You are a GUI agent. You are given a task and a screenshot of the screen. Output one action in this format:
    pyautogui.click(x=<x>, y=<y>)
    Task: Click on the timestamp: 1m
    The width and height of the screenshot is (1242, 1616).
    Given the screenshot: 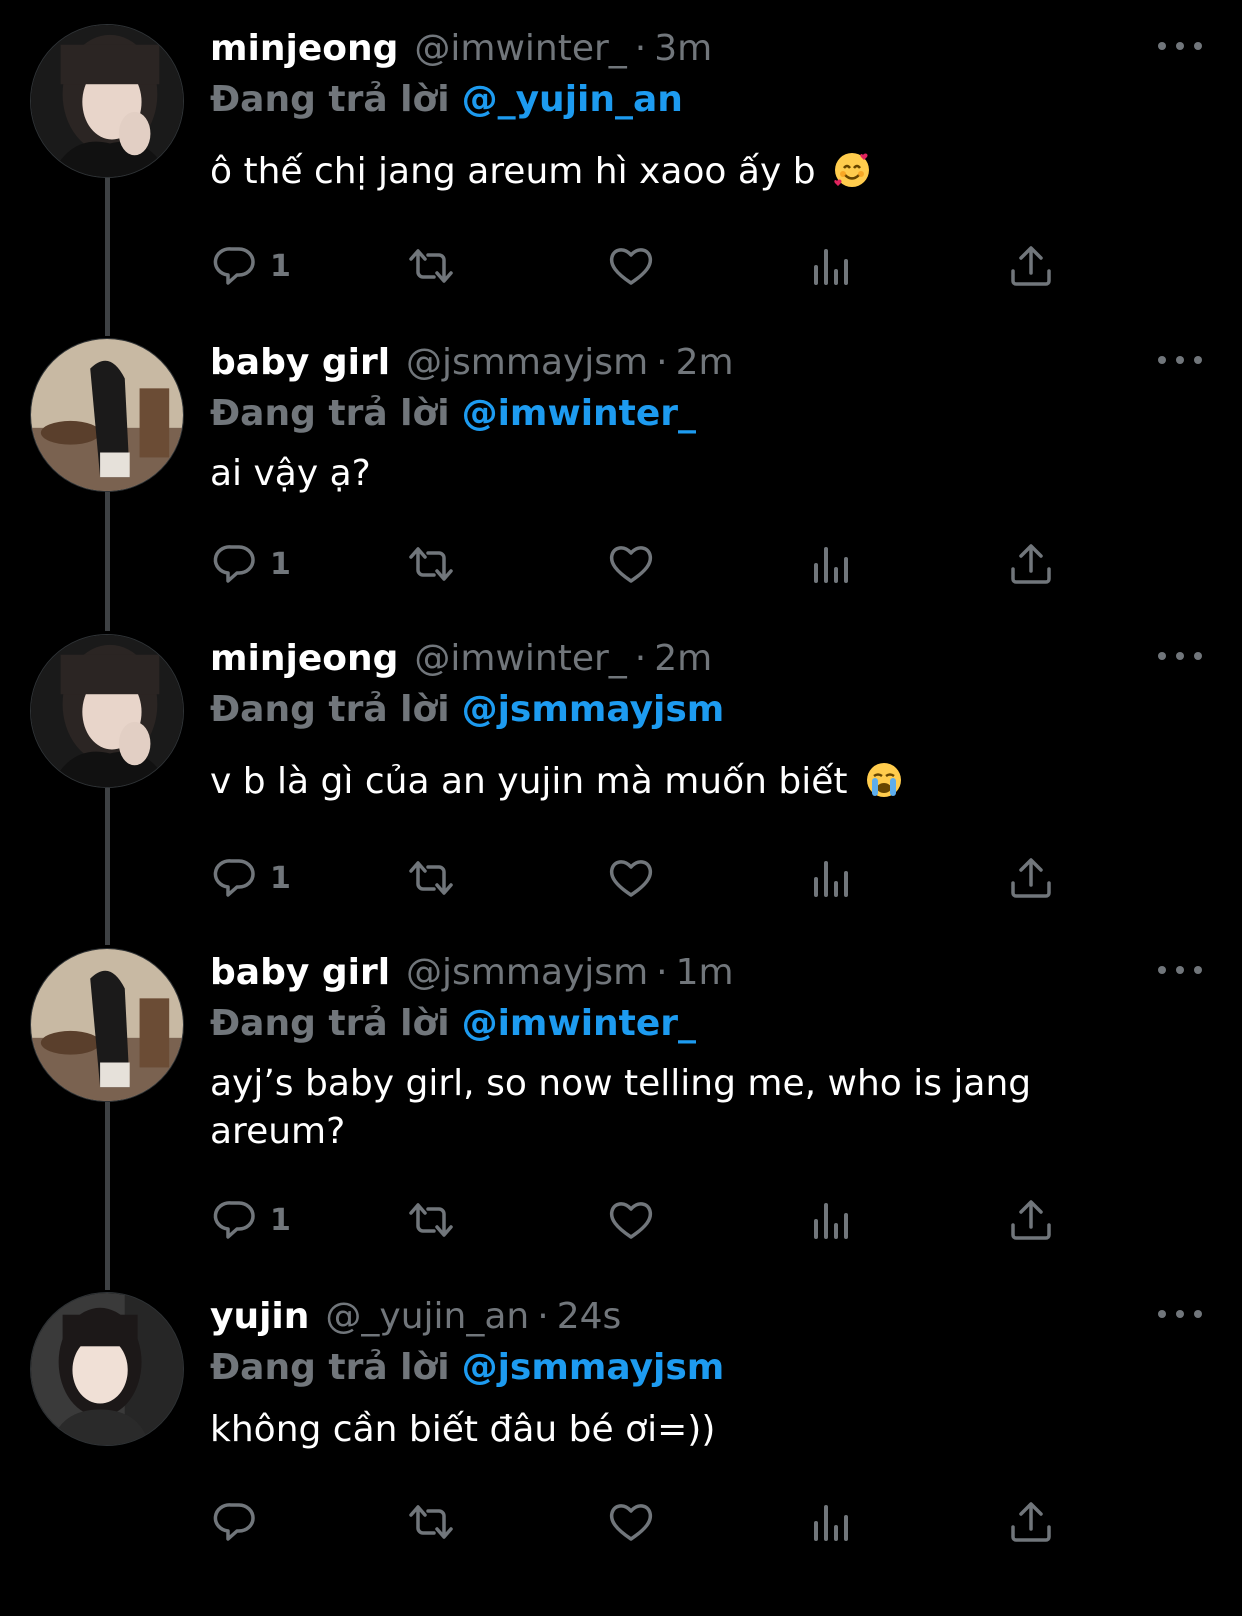 What is the action you would take?
    pyautogui.click(x=705, y=972)
    